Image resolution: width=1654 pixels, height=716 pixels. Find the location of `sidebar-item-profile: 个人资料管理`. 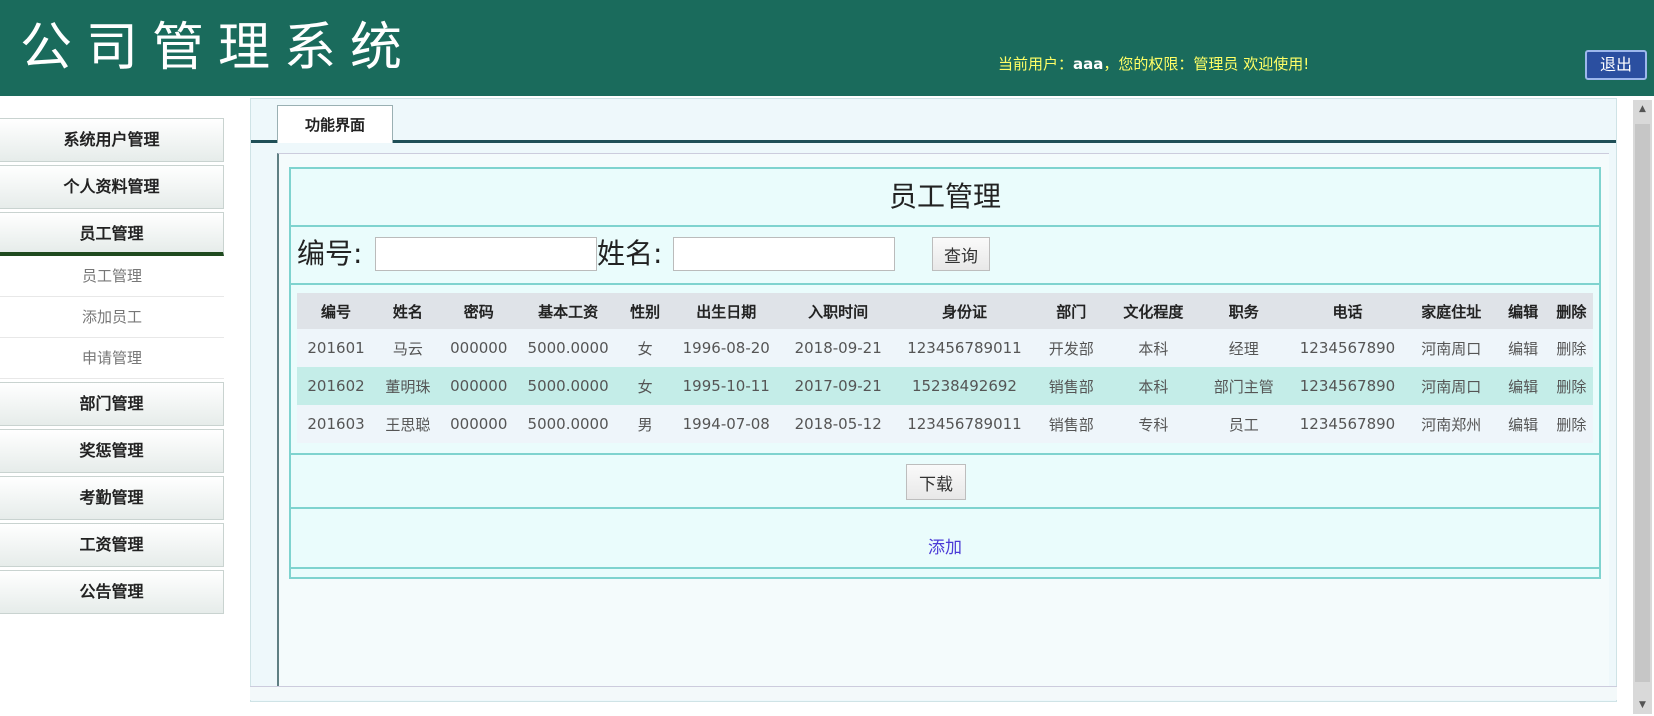

sidebar-item-profile: 个人资料管理 is located at coordinates (112, 187).